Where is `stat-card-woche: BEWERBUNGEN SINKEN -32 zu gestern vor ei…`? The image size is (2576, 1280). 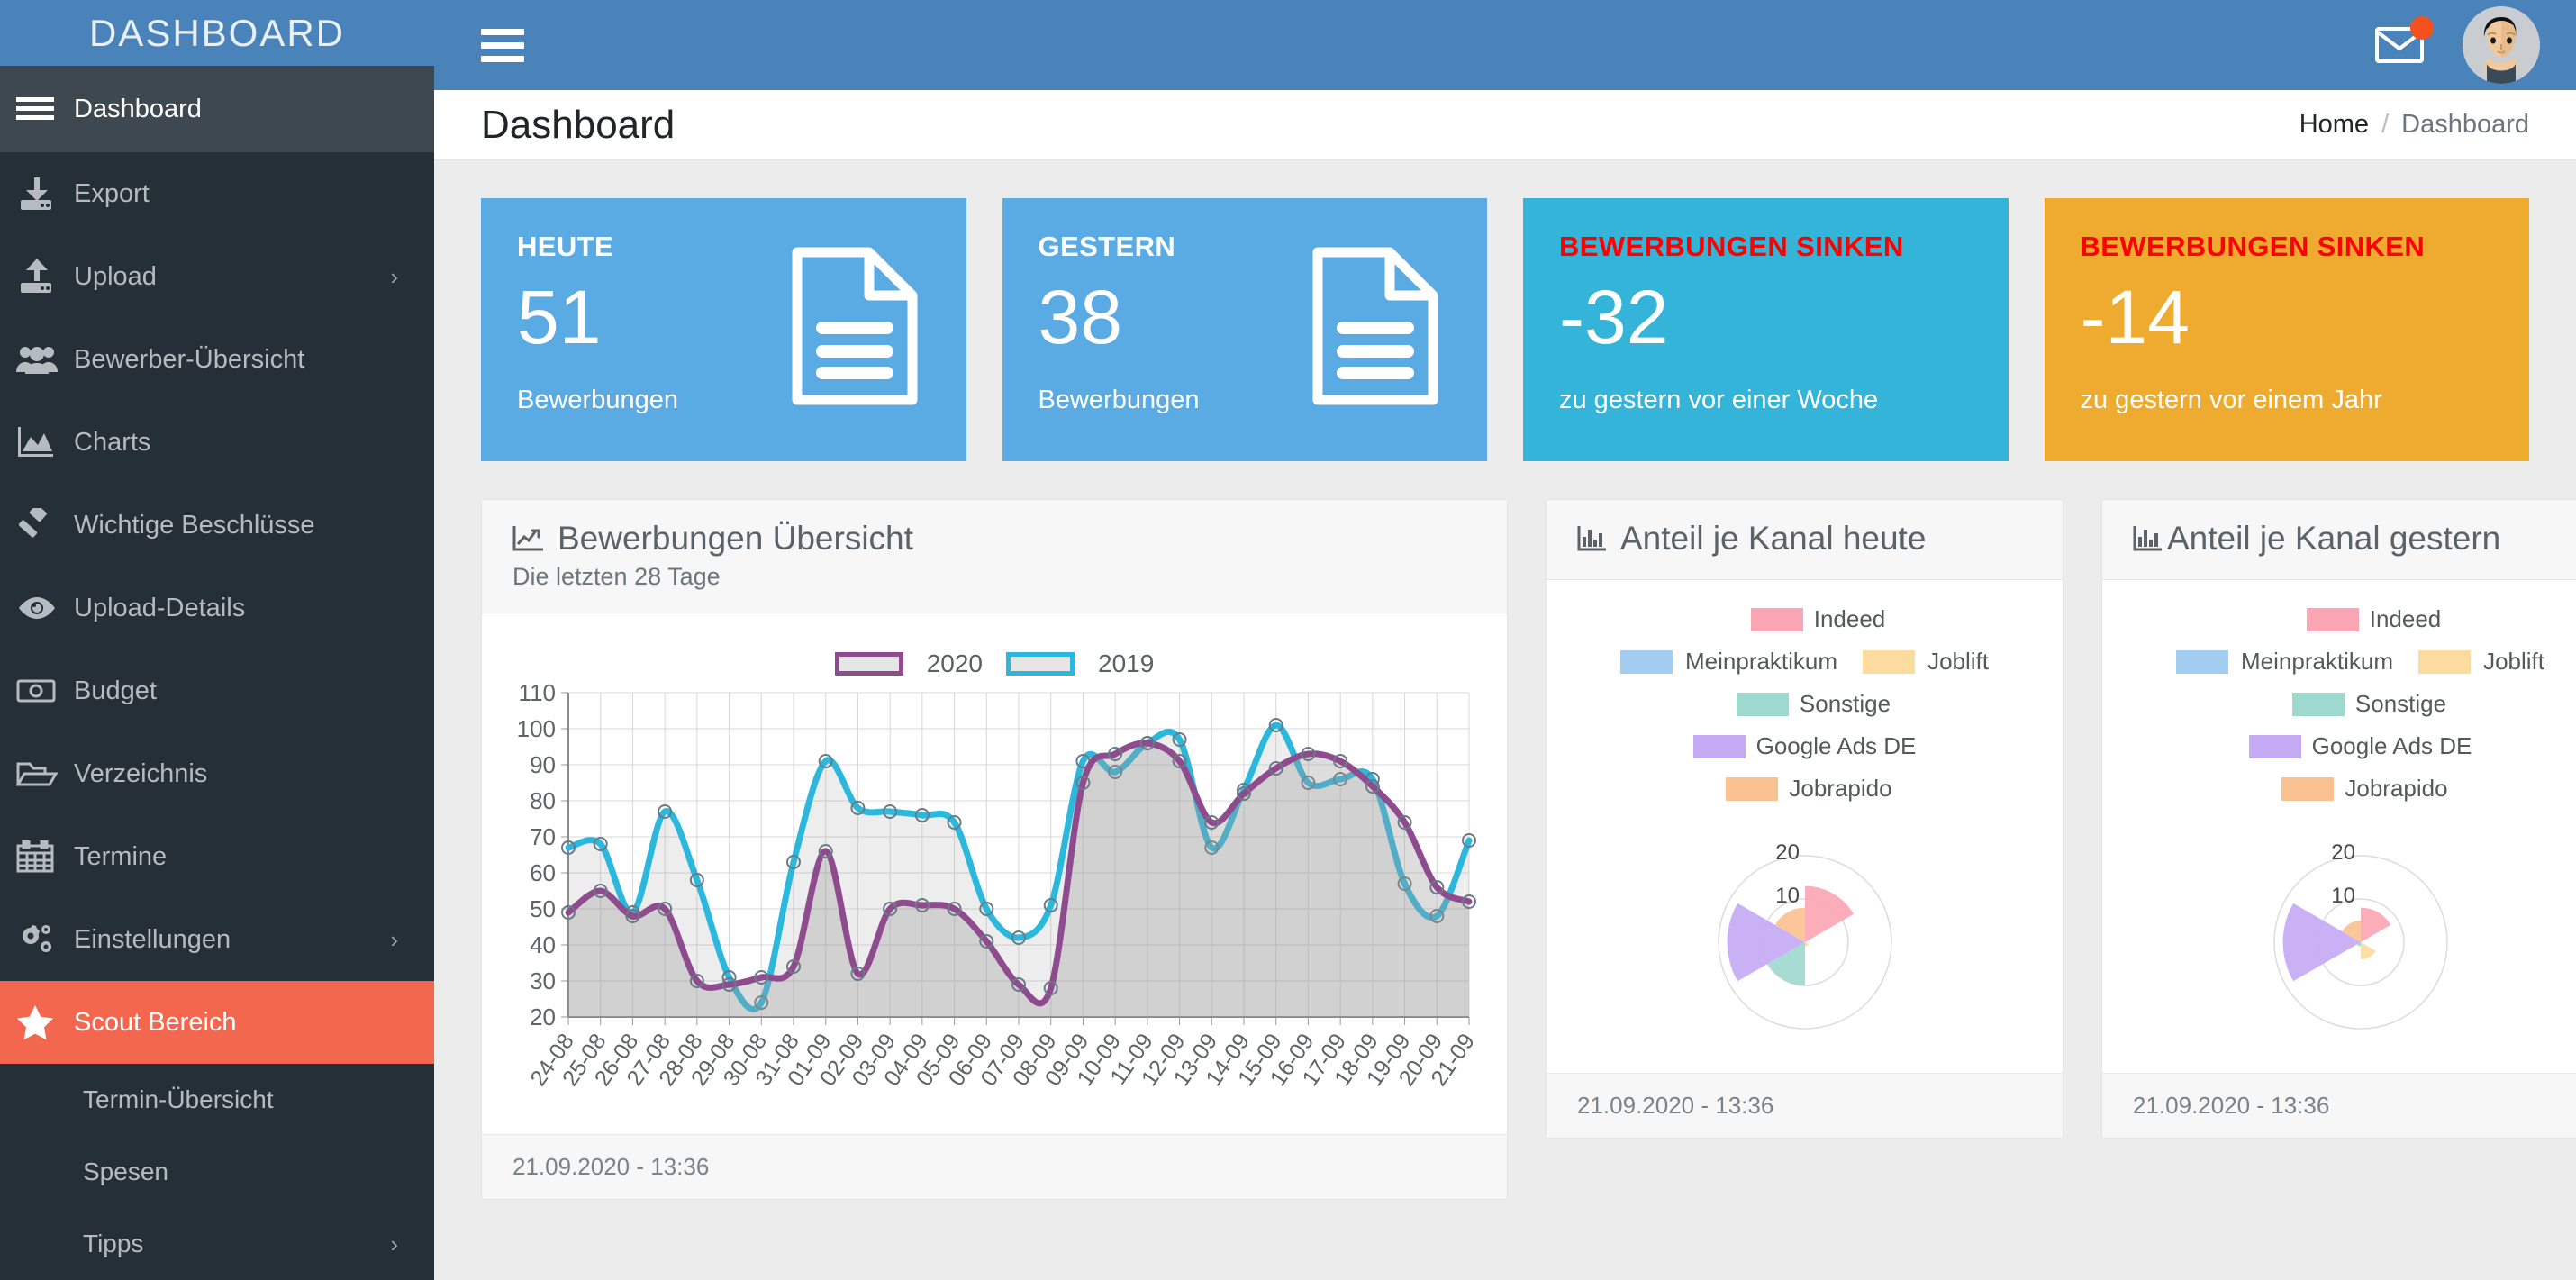 stat-card-woche: BEWERBUNGEN SINKEN -32 zu gestern vor ei… is located at coordinates (1766, 329).